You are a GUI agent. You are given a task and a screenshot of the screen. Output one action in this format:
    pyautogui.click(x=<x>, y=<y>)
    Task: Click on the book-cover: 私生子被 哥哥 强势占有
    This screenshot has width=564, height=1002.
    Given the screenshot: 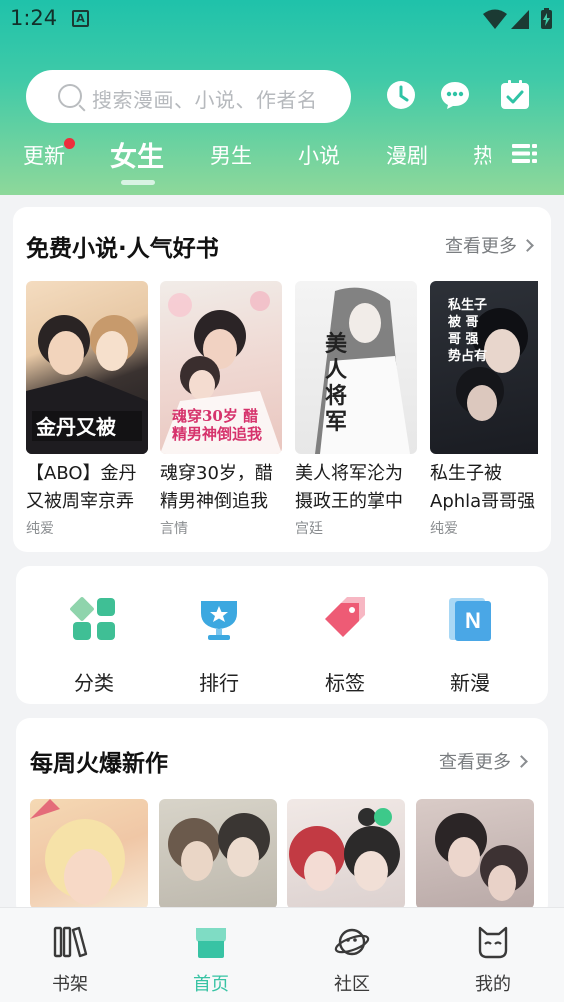 What is the action you would take?
    pyautogui.click(x=484, y=367)
    